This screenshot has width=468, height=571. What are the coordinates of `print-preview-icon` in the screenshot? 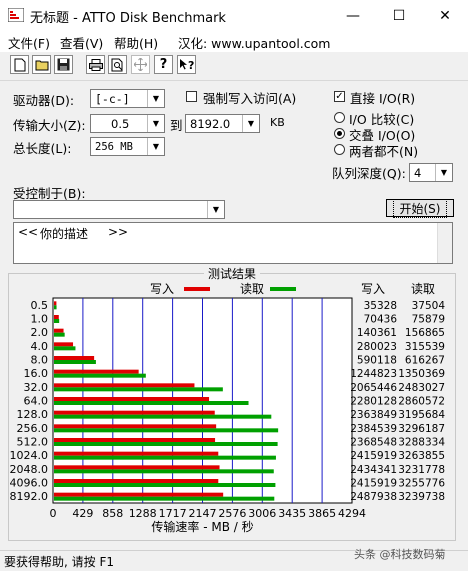 It's located at (117, 64).